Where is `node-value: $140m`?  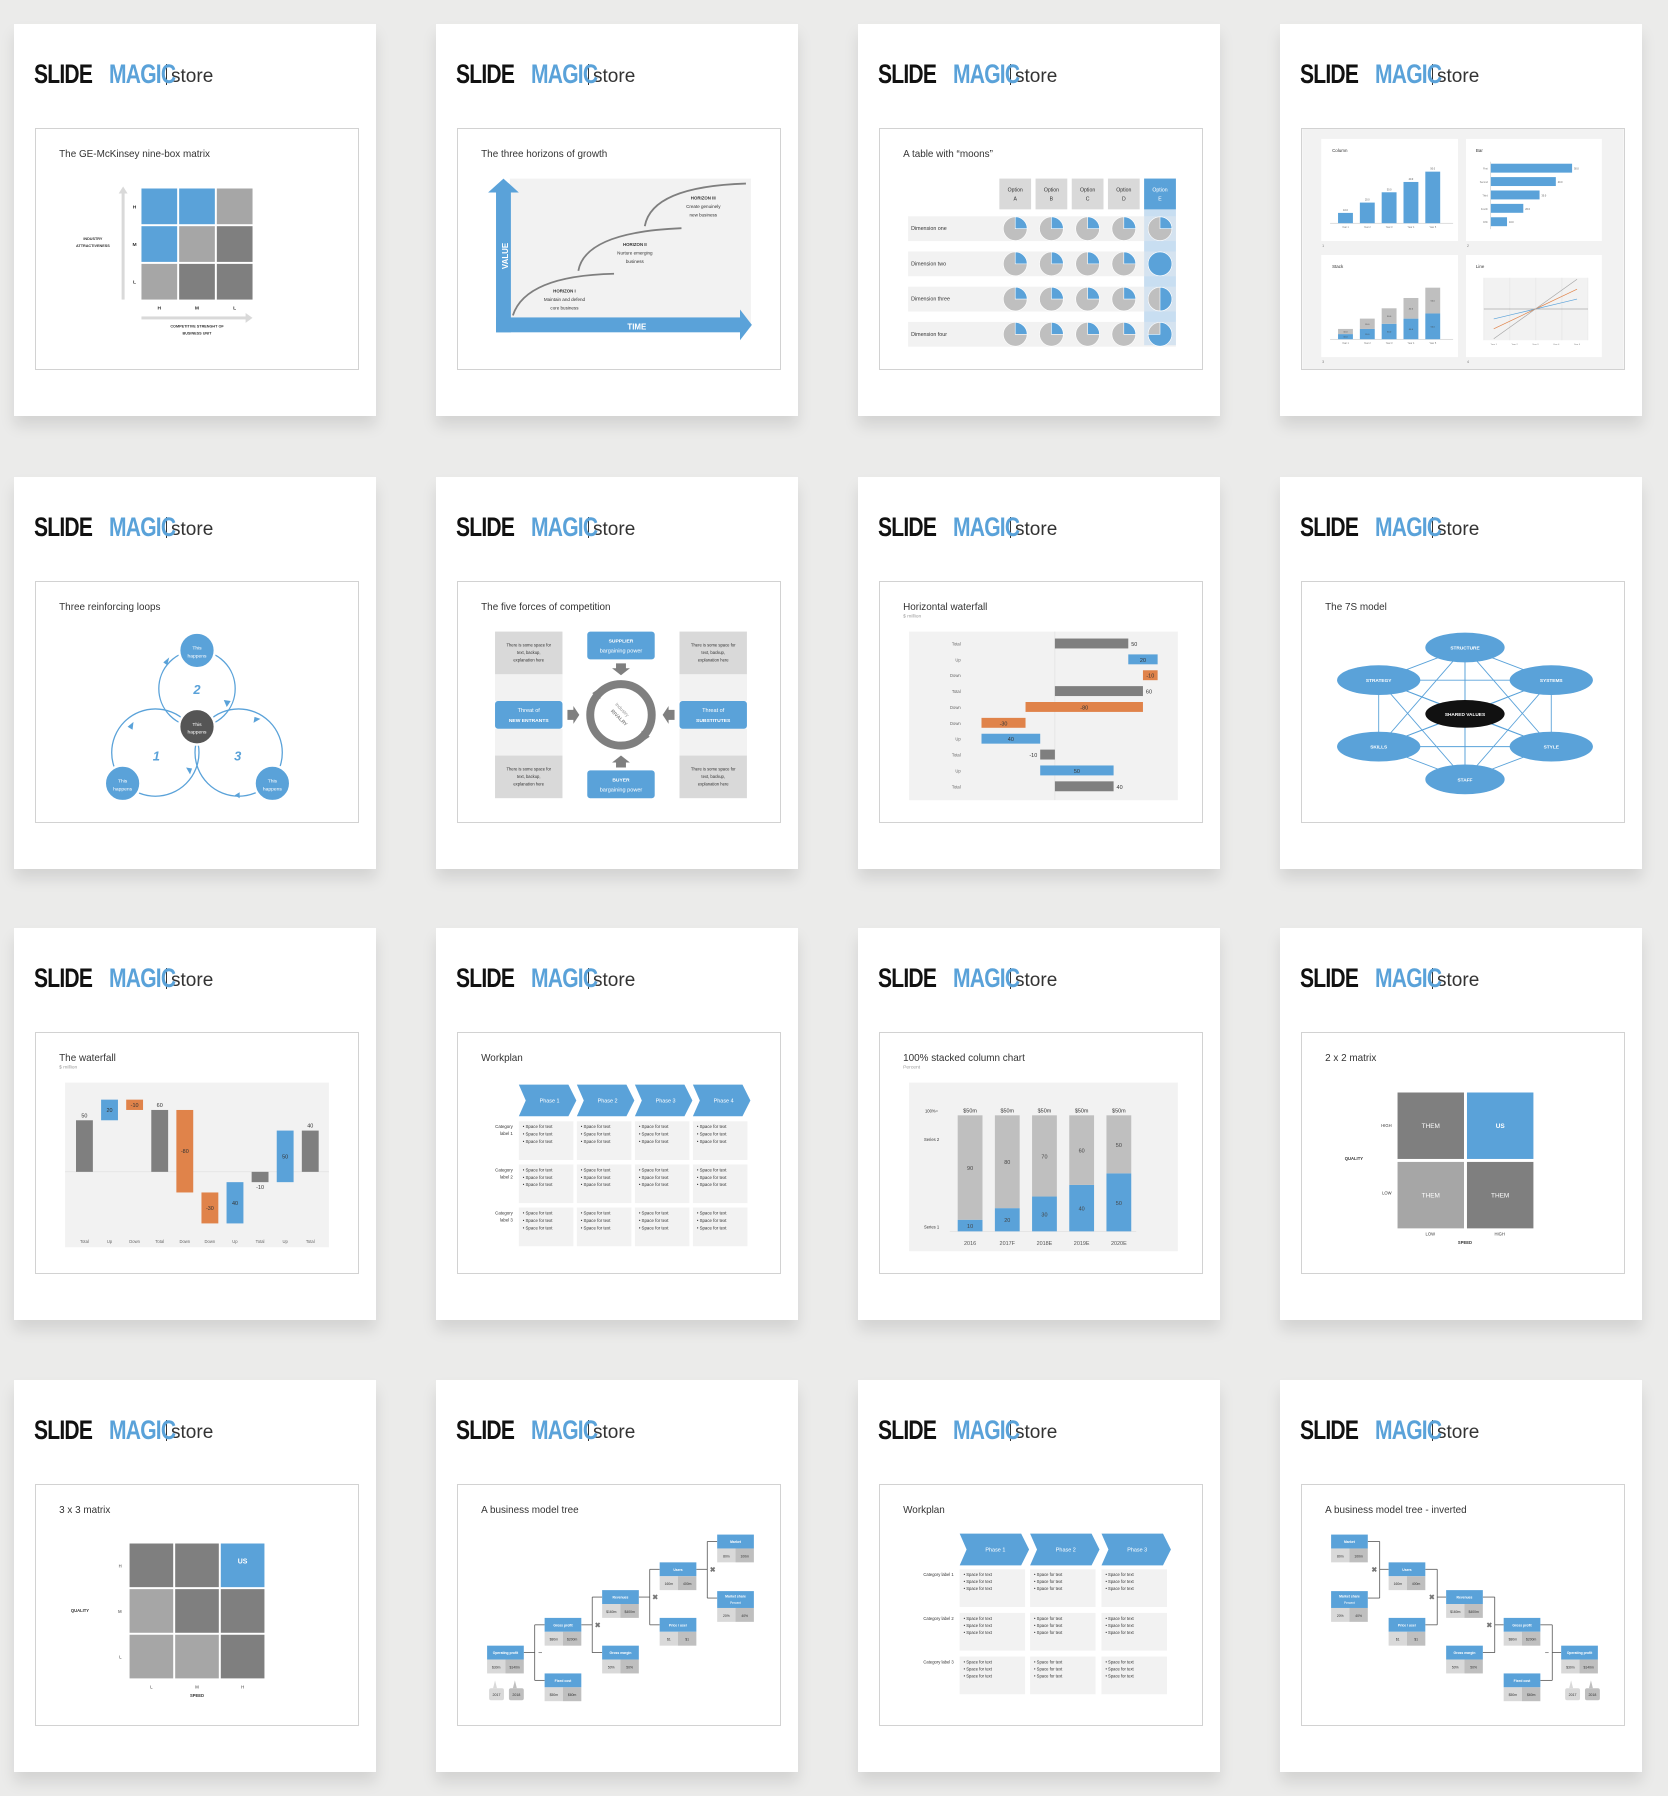
node-value: $140m is located at coordinates (514, 1667).